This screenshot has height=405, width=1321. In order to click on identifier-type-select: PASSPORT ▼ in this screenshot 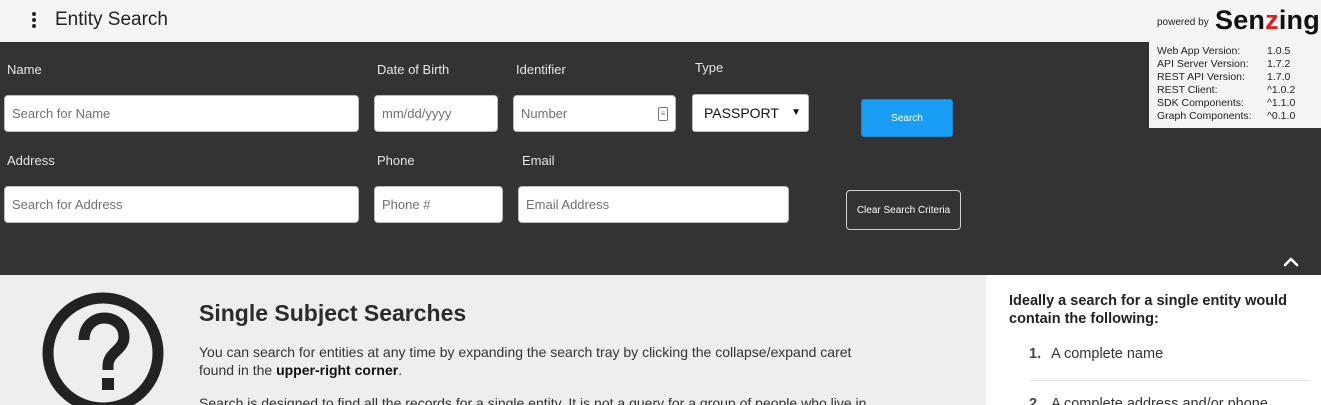, I will do `click(750, 113)`.